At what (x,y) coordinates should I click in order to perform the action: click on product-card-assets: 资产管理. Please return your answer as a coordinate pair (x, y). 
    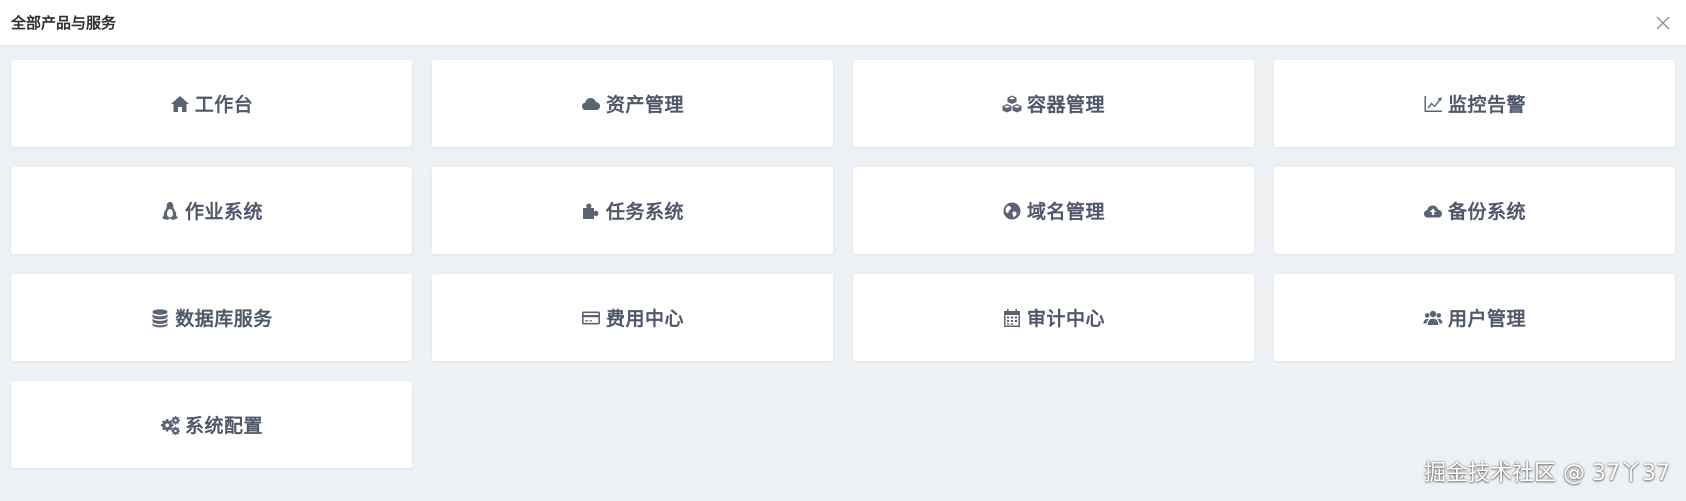
    Looking at the image, I should click on (632, 103).